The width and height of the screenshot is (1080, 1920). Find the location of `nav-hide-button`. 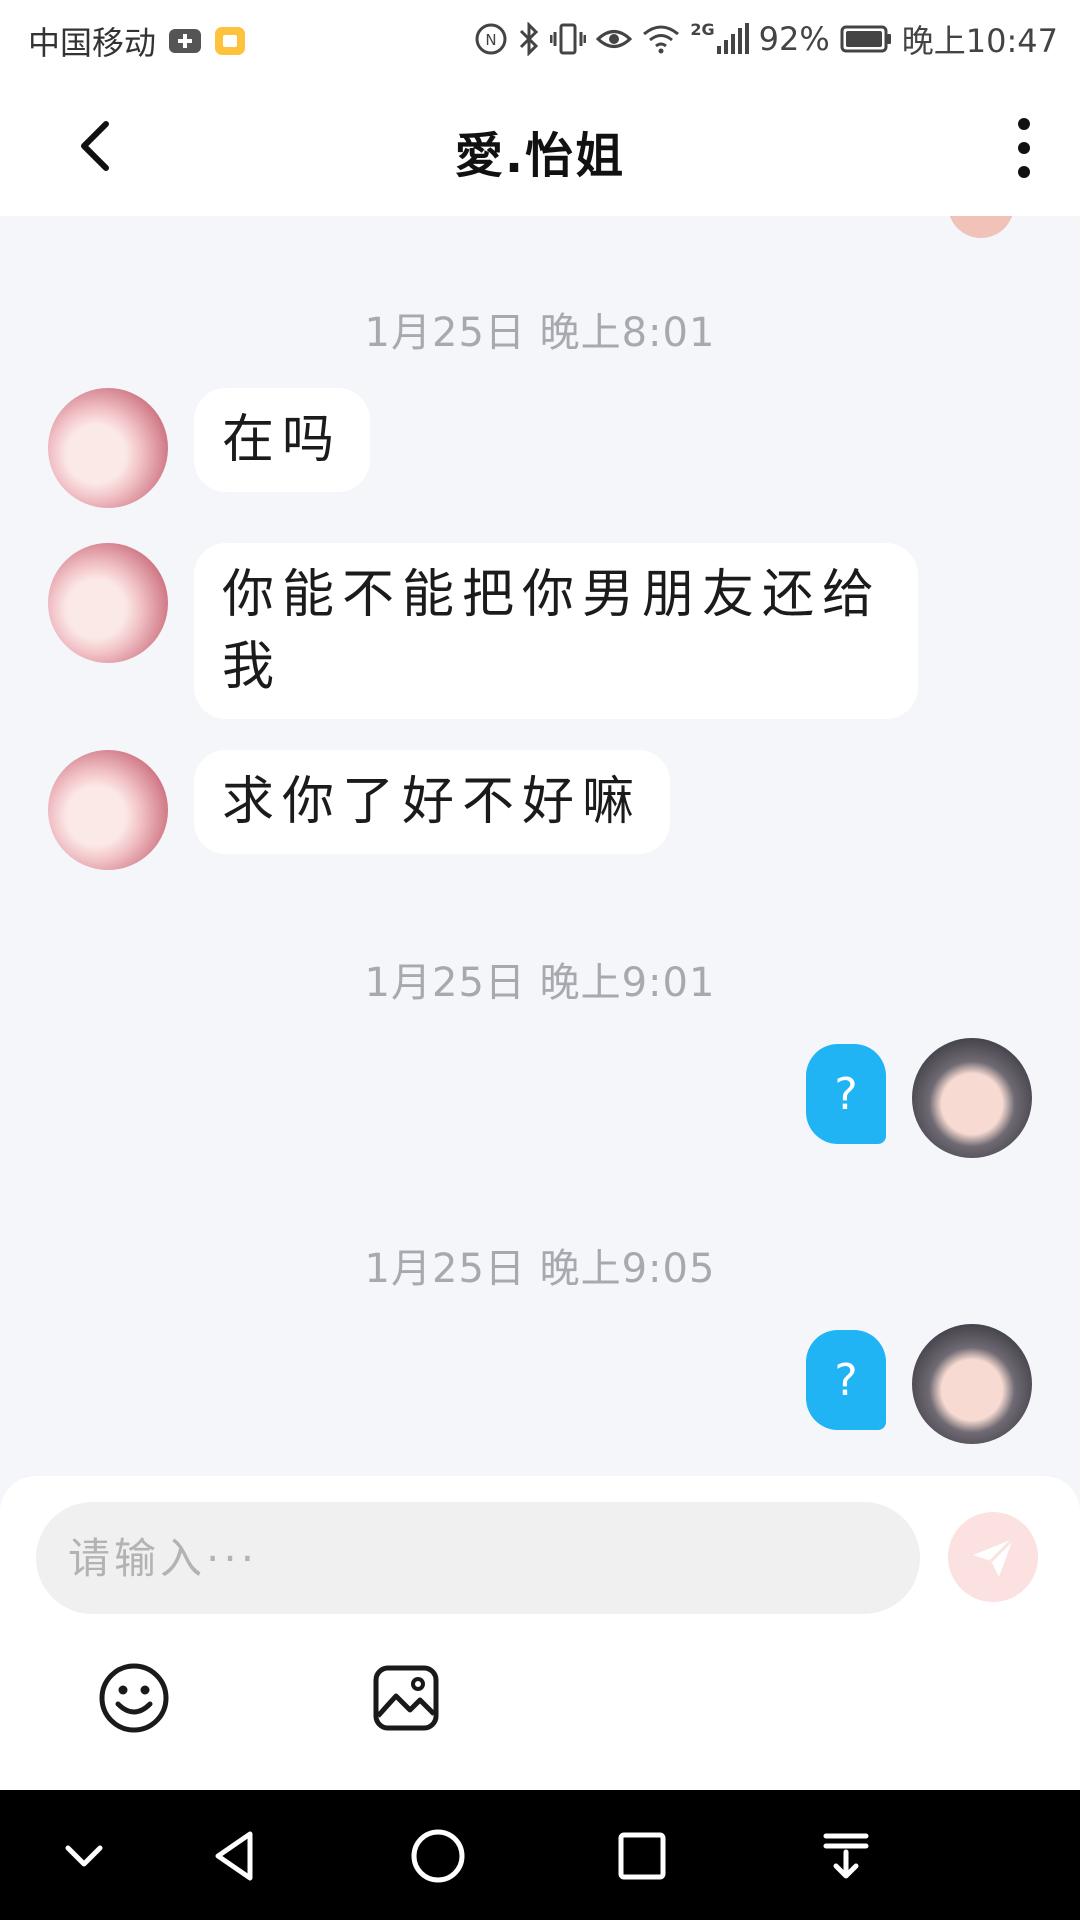

nav-hide-button is located at coordinates (84, 1856).